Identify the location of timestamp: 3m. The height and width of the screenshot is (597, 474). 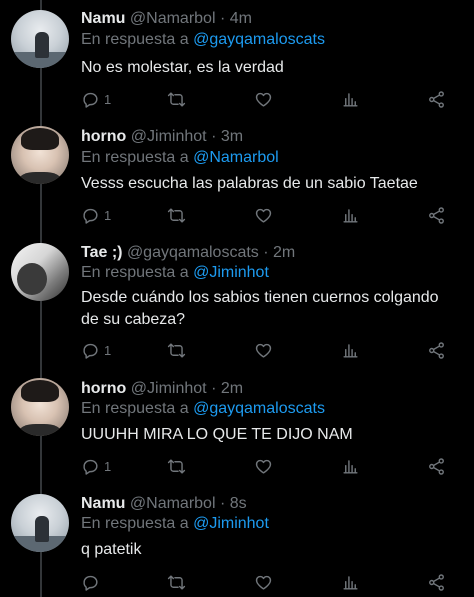
(232, 136).